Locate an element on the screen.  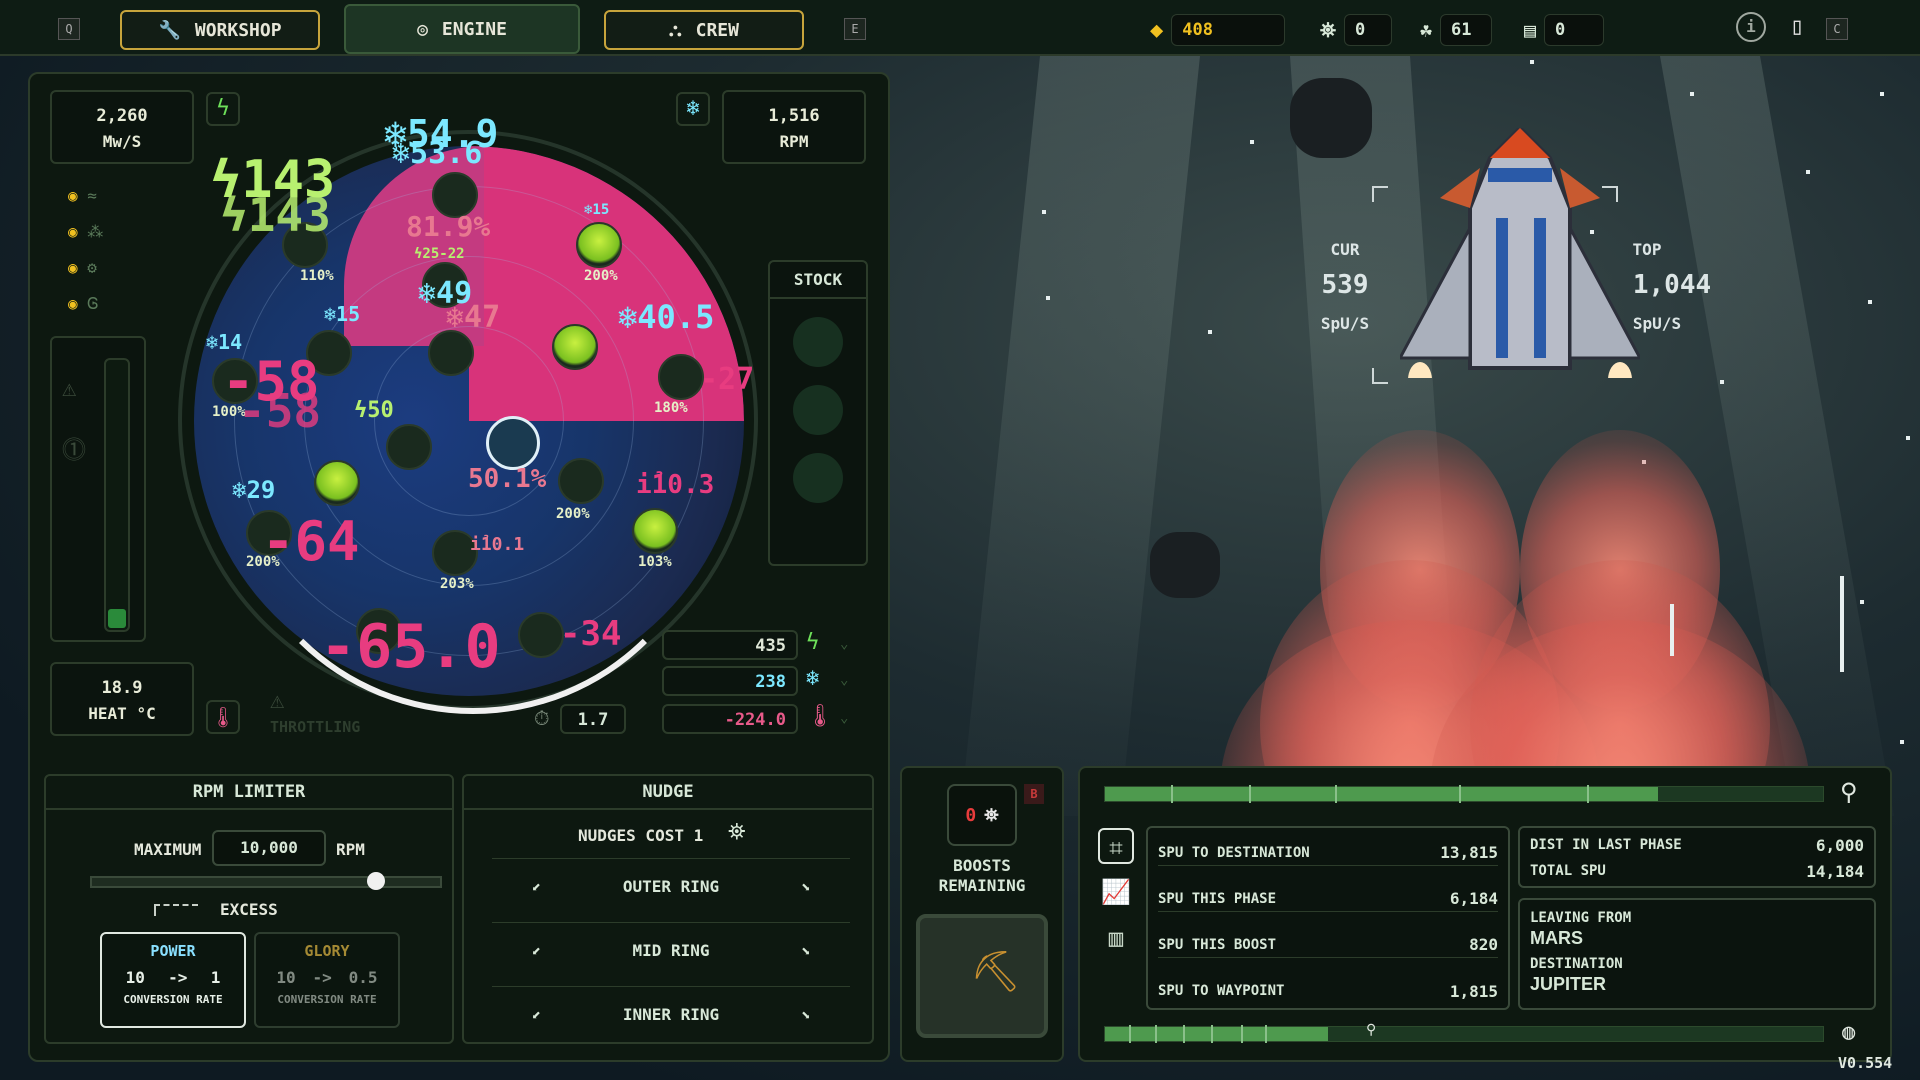
rpm-unit: RPM is located at coordinates (794, 141).